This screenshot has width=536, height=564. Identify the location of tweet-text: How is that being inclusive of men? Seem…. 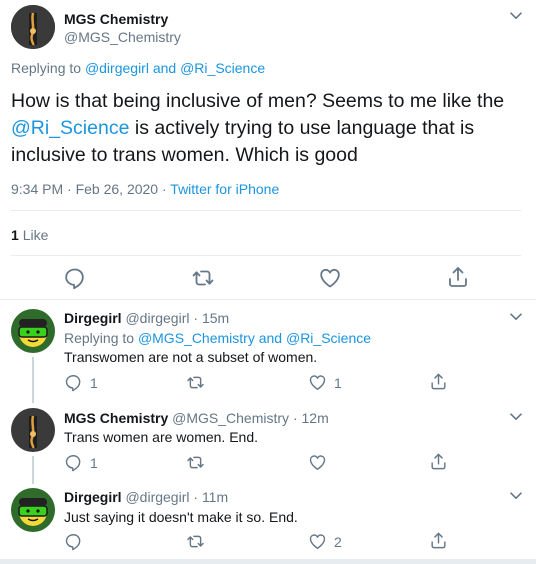
(266, 128).